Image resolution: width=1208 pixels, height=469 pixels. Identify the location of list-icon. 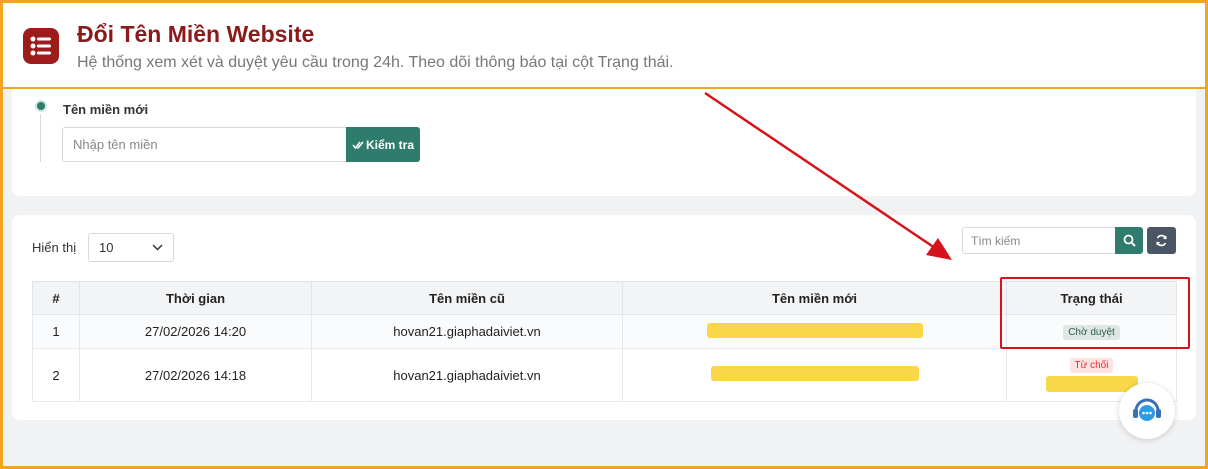
(41, 46).